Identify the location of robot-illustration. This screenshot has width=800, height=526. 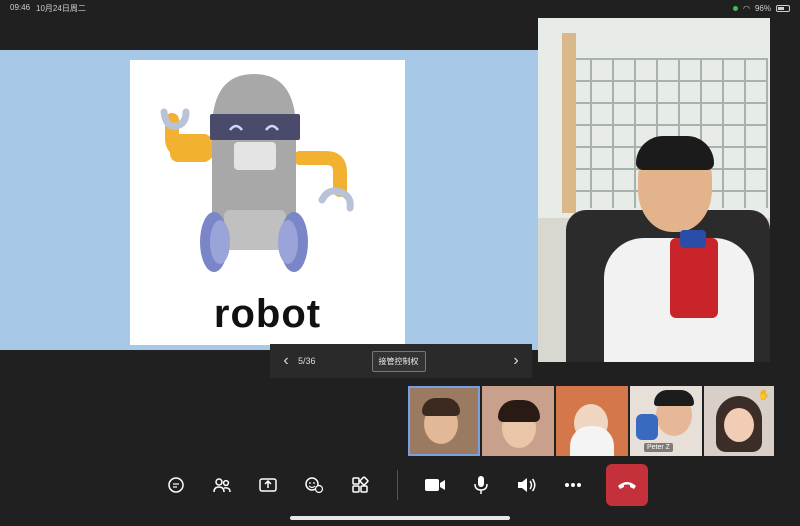
(257, 173).